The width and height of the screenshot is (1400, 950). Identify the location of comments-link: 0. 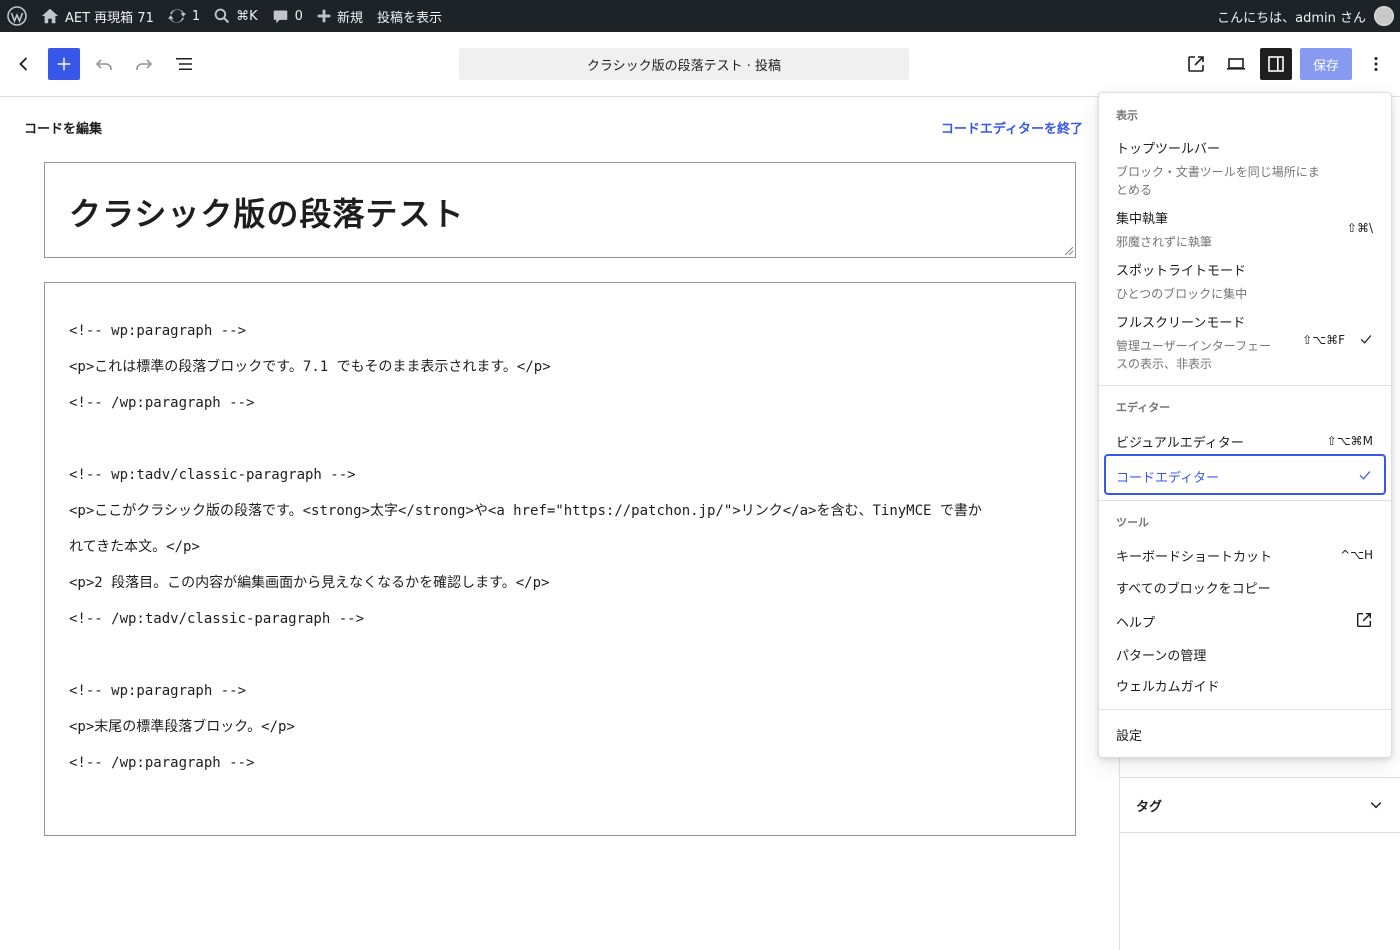
(287, 16).